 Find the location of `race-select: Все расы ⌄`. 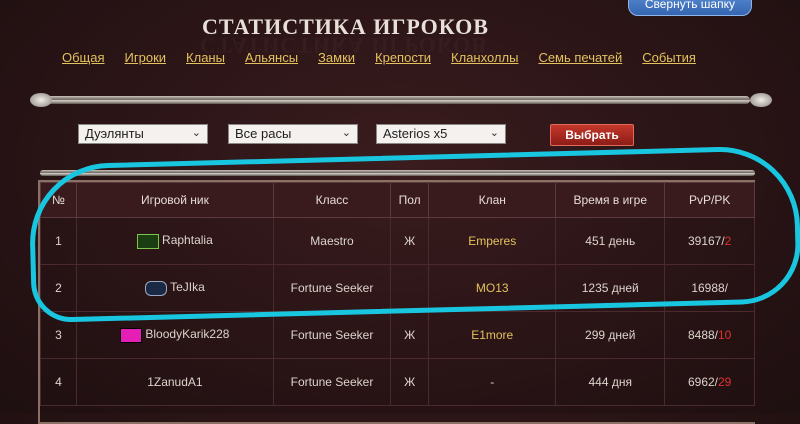

race-select: Все расы ⌄ is located at coordinates (293, 134).